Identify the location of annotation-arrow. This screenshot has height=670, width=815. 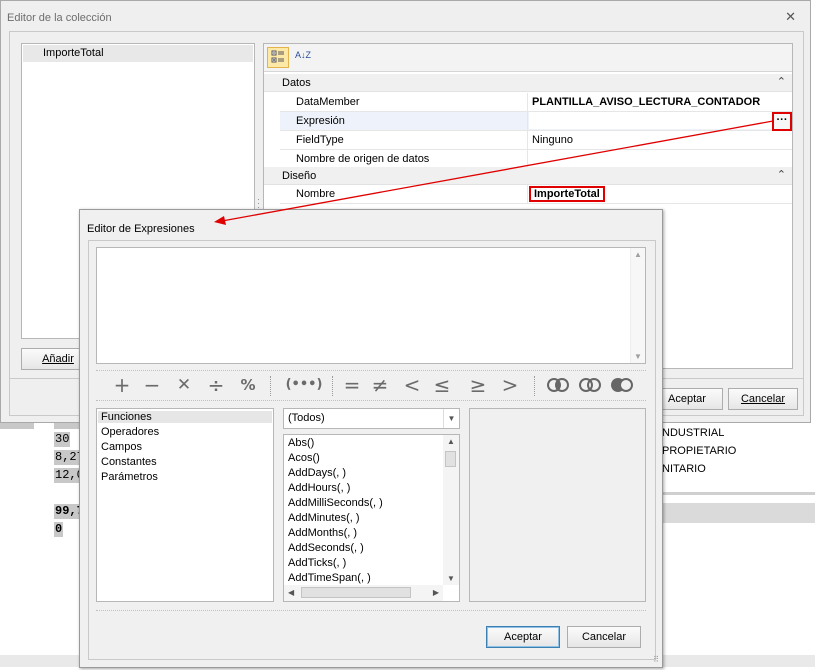
(494, 172).